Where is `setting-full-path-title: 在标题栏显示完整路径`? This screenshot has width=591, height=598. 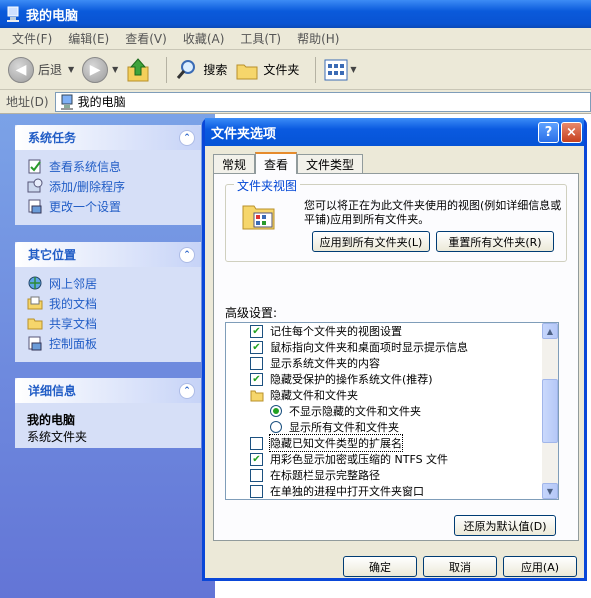 setting-full-path-title: 在标题栏显示完整路径 is located at coordinates (315, 475).